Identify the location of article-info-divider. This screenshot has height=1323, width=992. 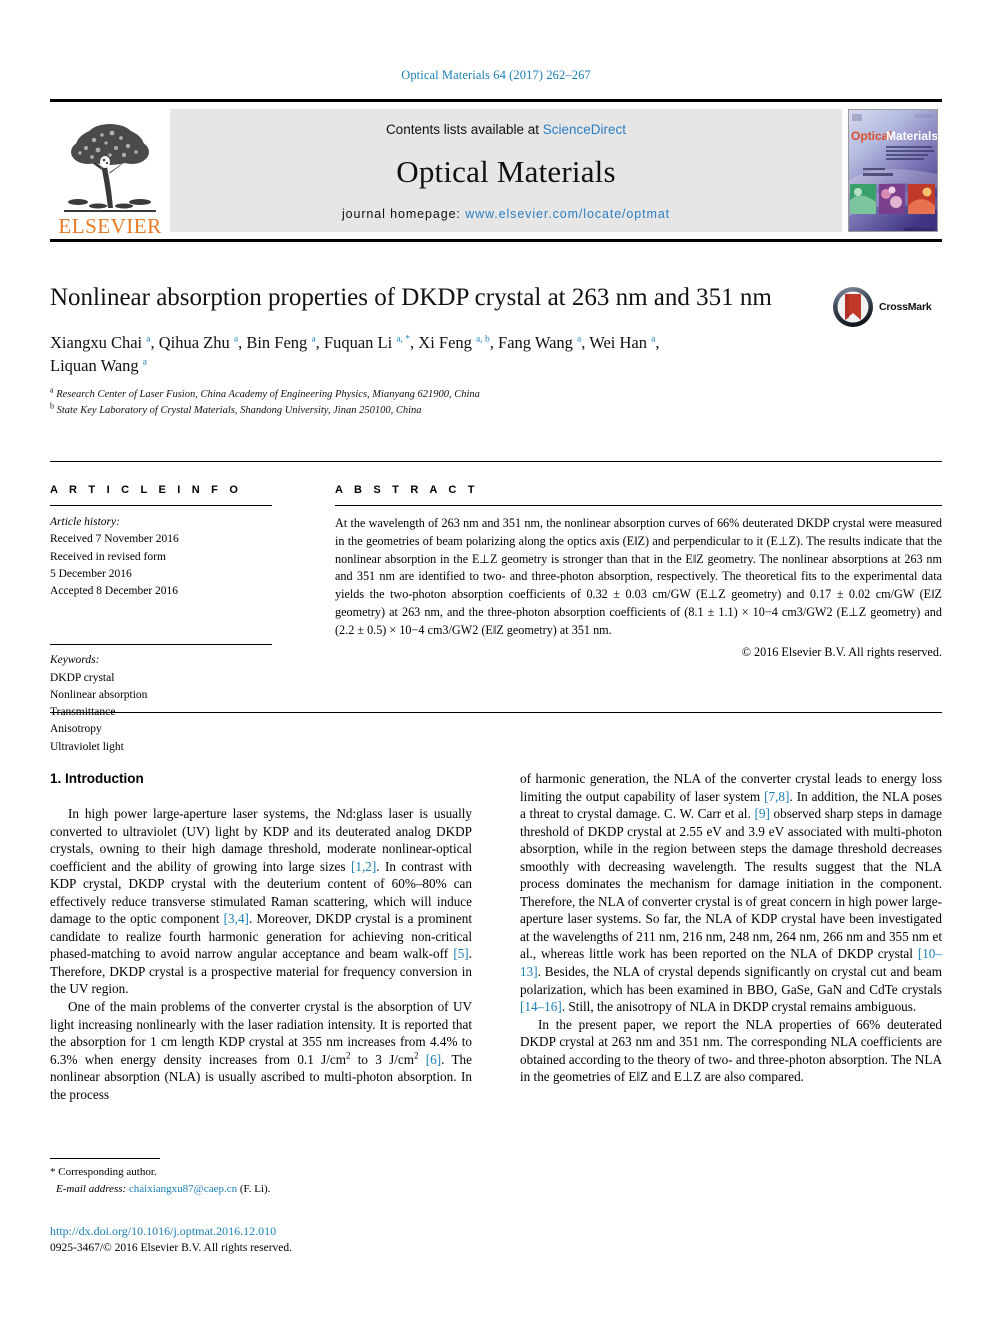
(161, 505).